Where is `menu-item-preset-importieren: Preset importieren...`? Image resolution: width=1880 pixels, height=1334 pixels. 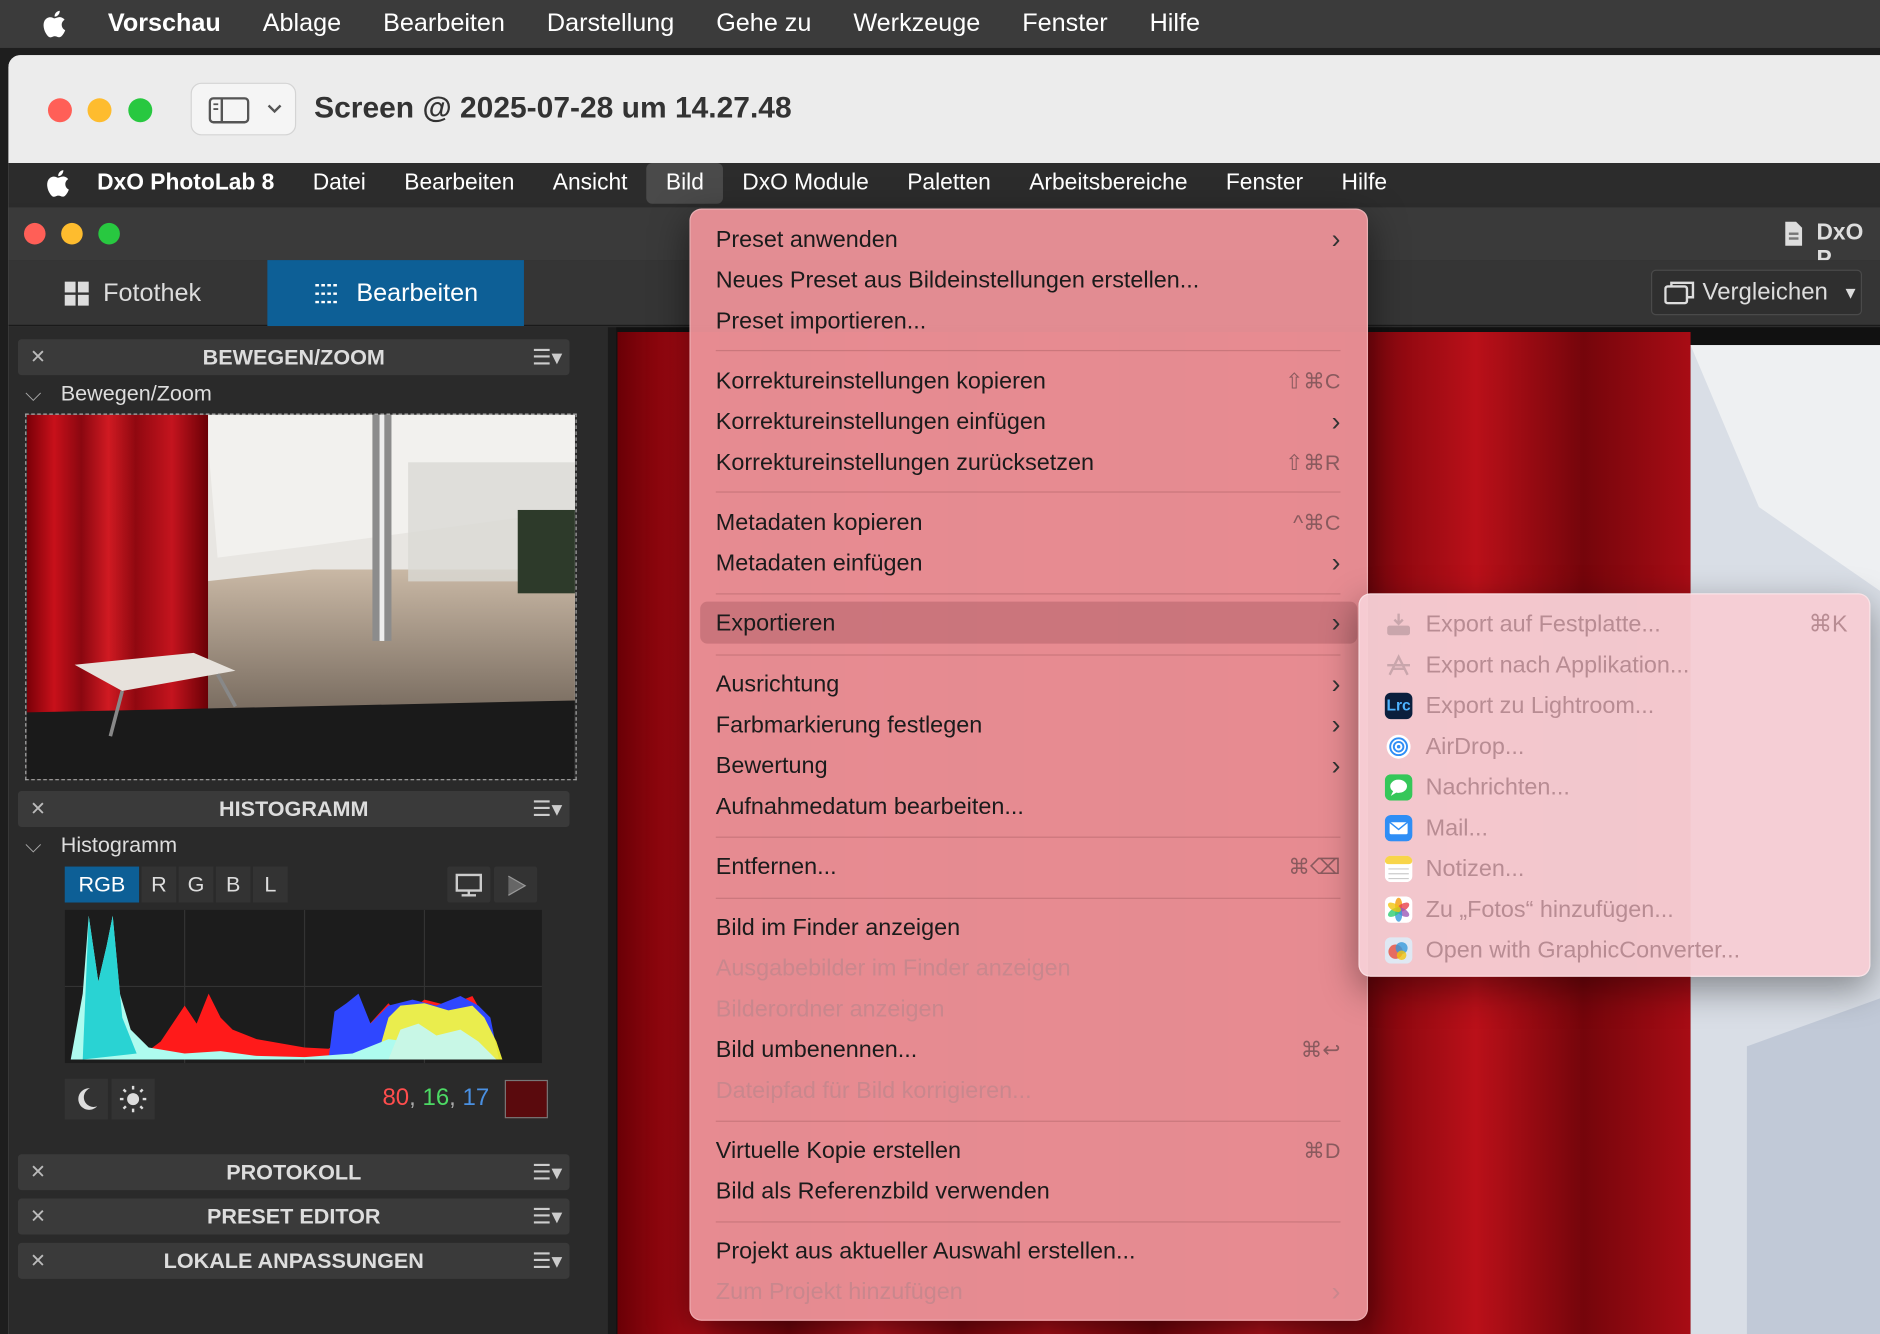 menu-item-preset-importieren: Preset importieren... is located at coordinates (1028, 321).